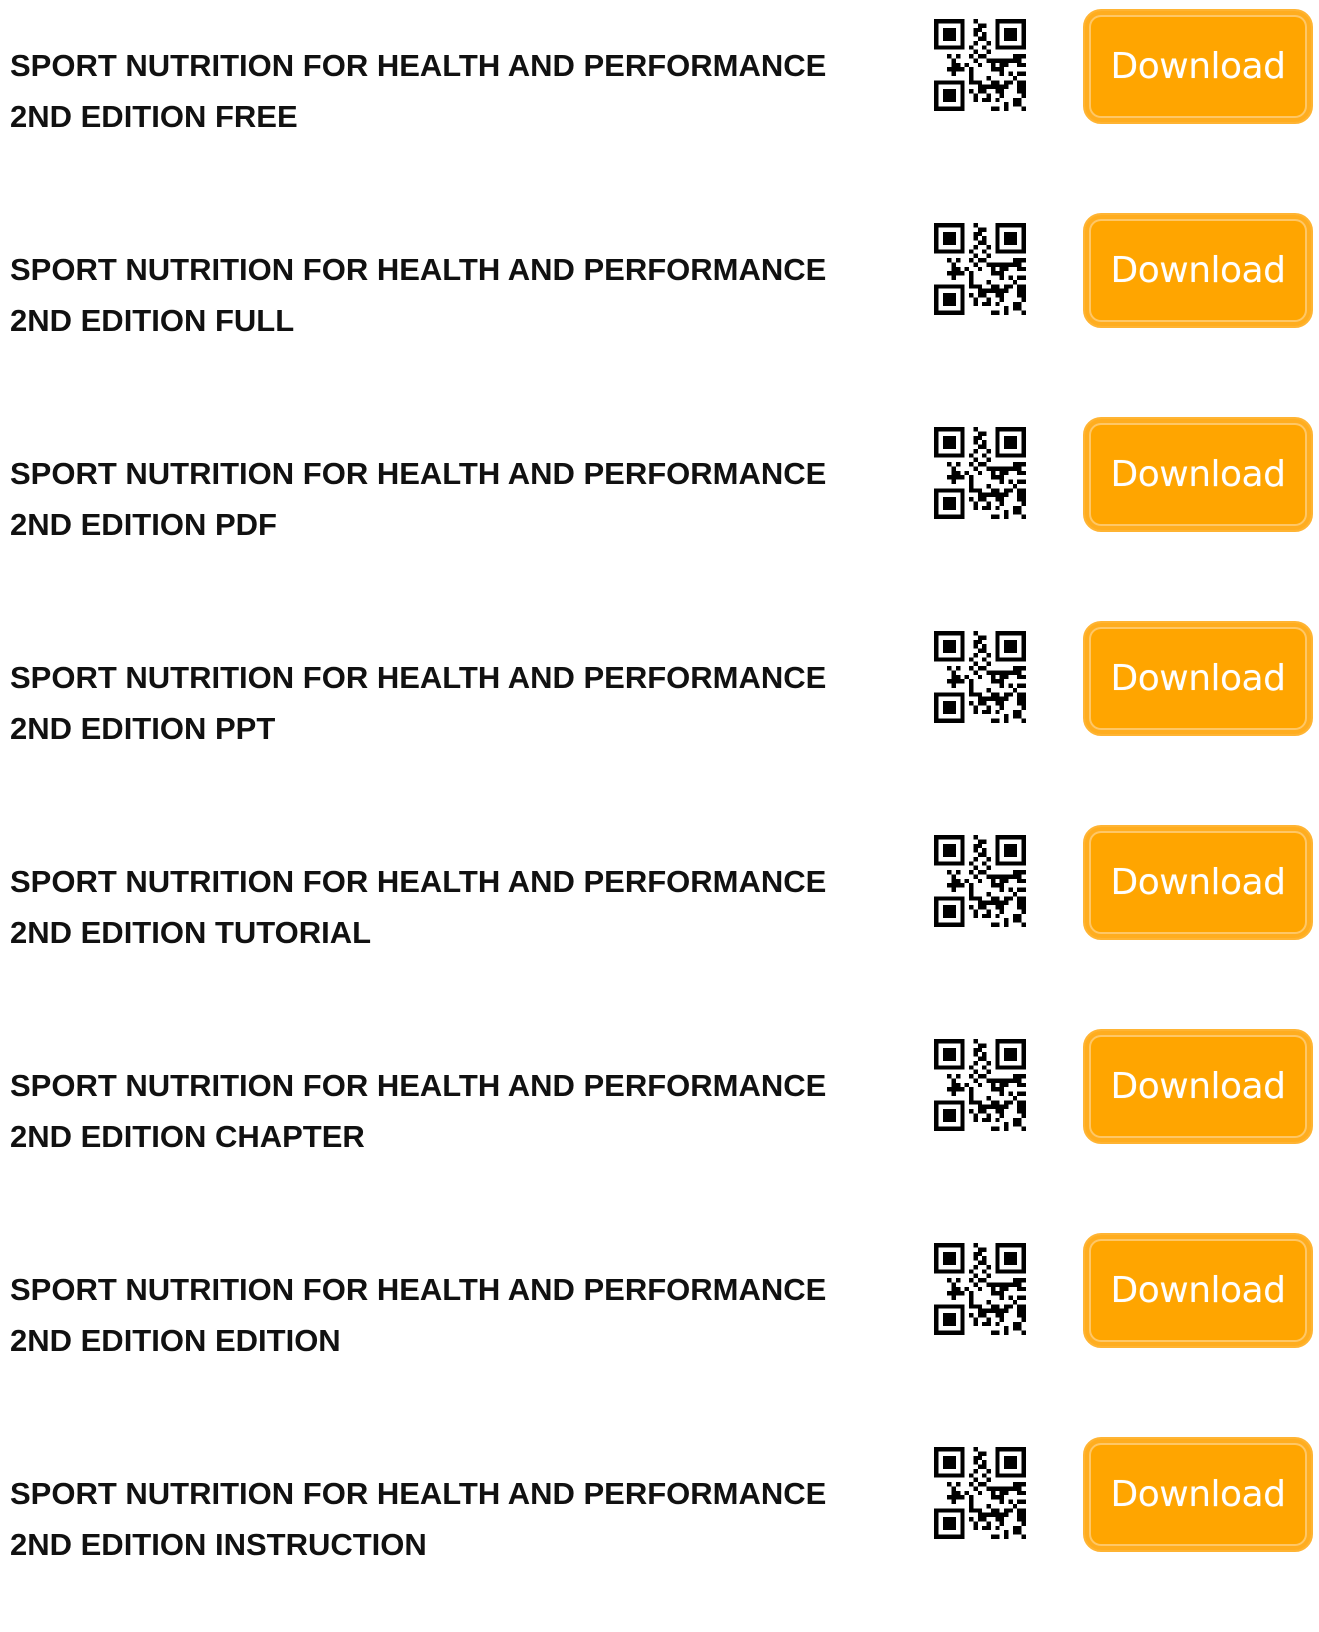  Describe the element at coordinates (154, 116) in the screenshot. I see `item-title-line2: 2ND EDITION FREE` at that location.